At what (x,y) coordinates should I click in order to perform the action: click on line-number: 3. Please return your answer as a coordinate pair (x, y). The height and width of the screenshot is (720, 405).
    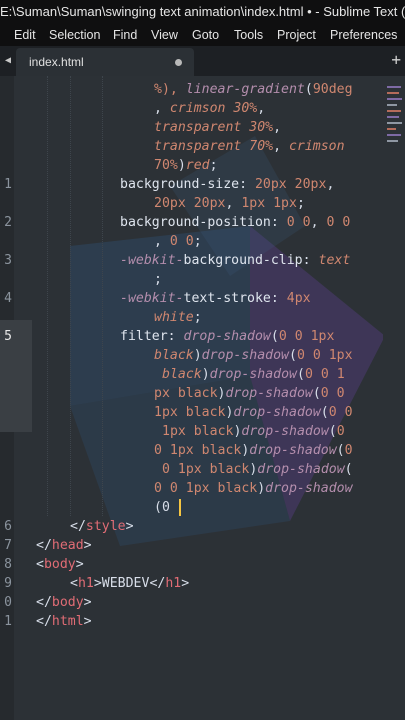
    Looking at the image, I should click on (8, 260).